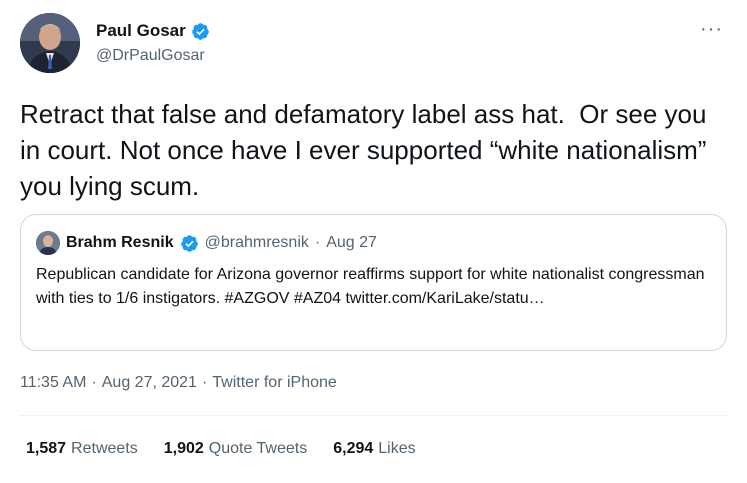 The image size is (747, 483). I want to click on divider, so click(373, 415).